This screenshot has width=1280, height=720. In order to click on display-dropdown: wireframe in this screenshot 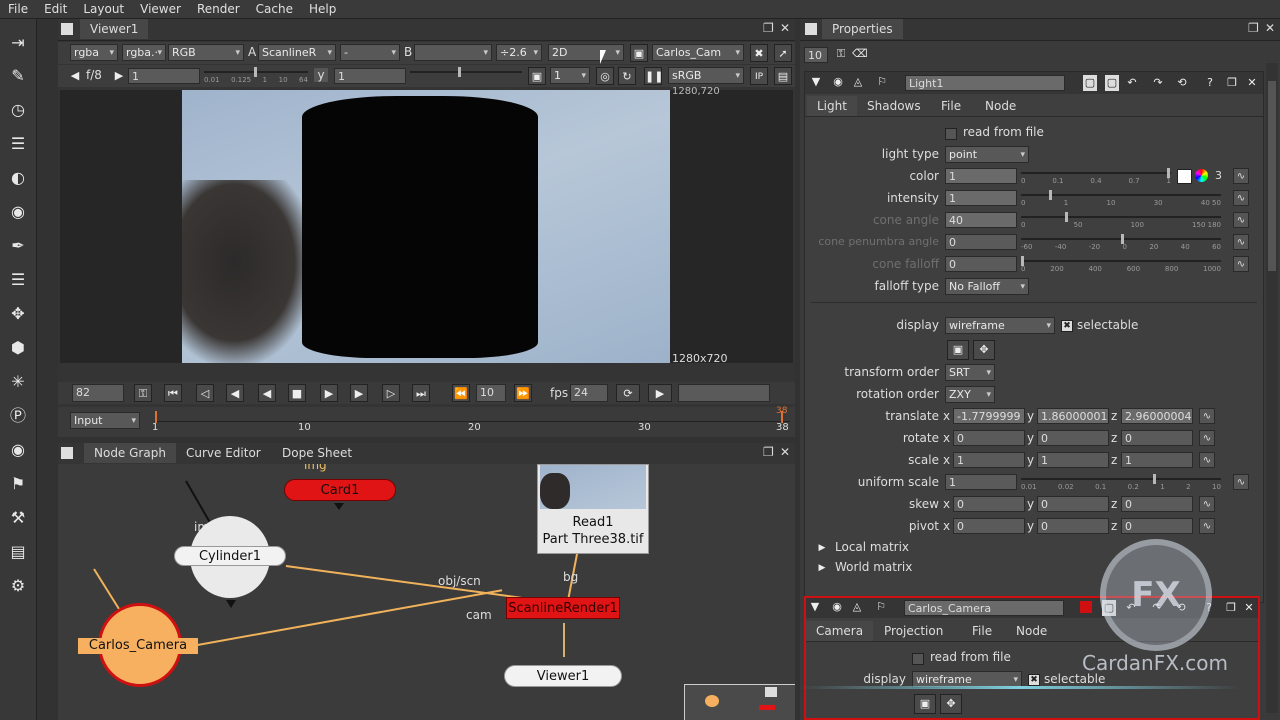, I will do `click(1000, 325)`.